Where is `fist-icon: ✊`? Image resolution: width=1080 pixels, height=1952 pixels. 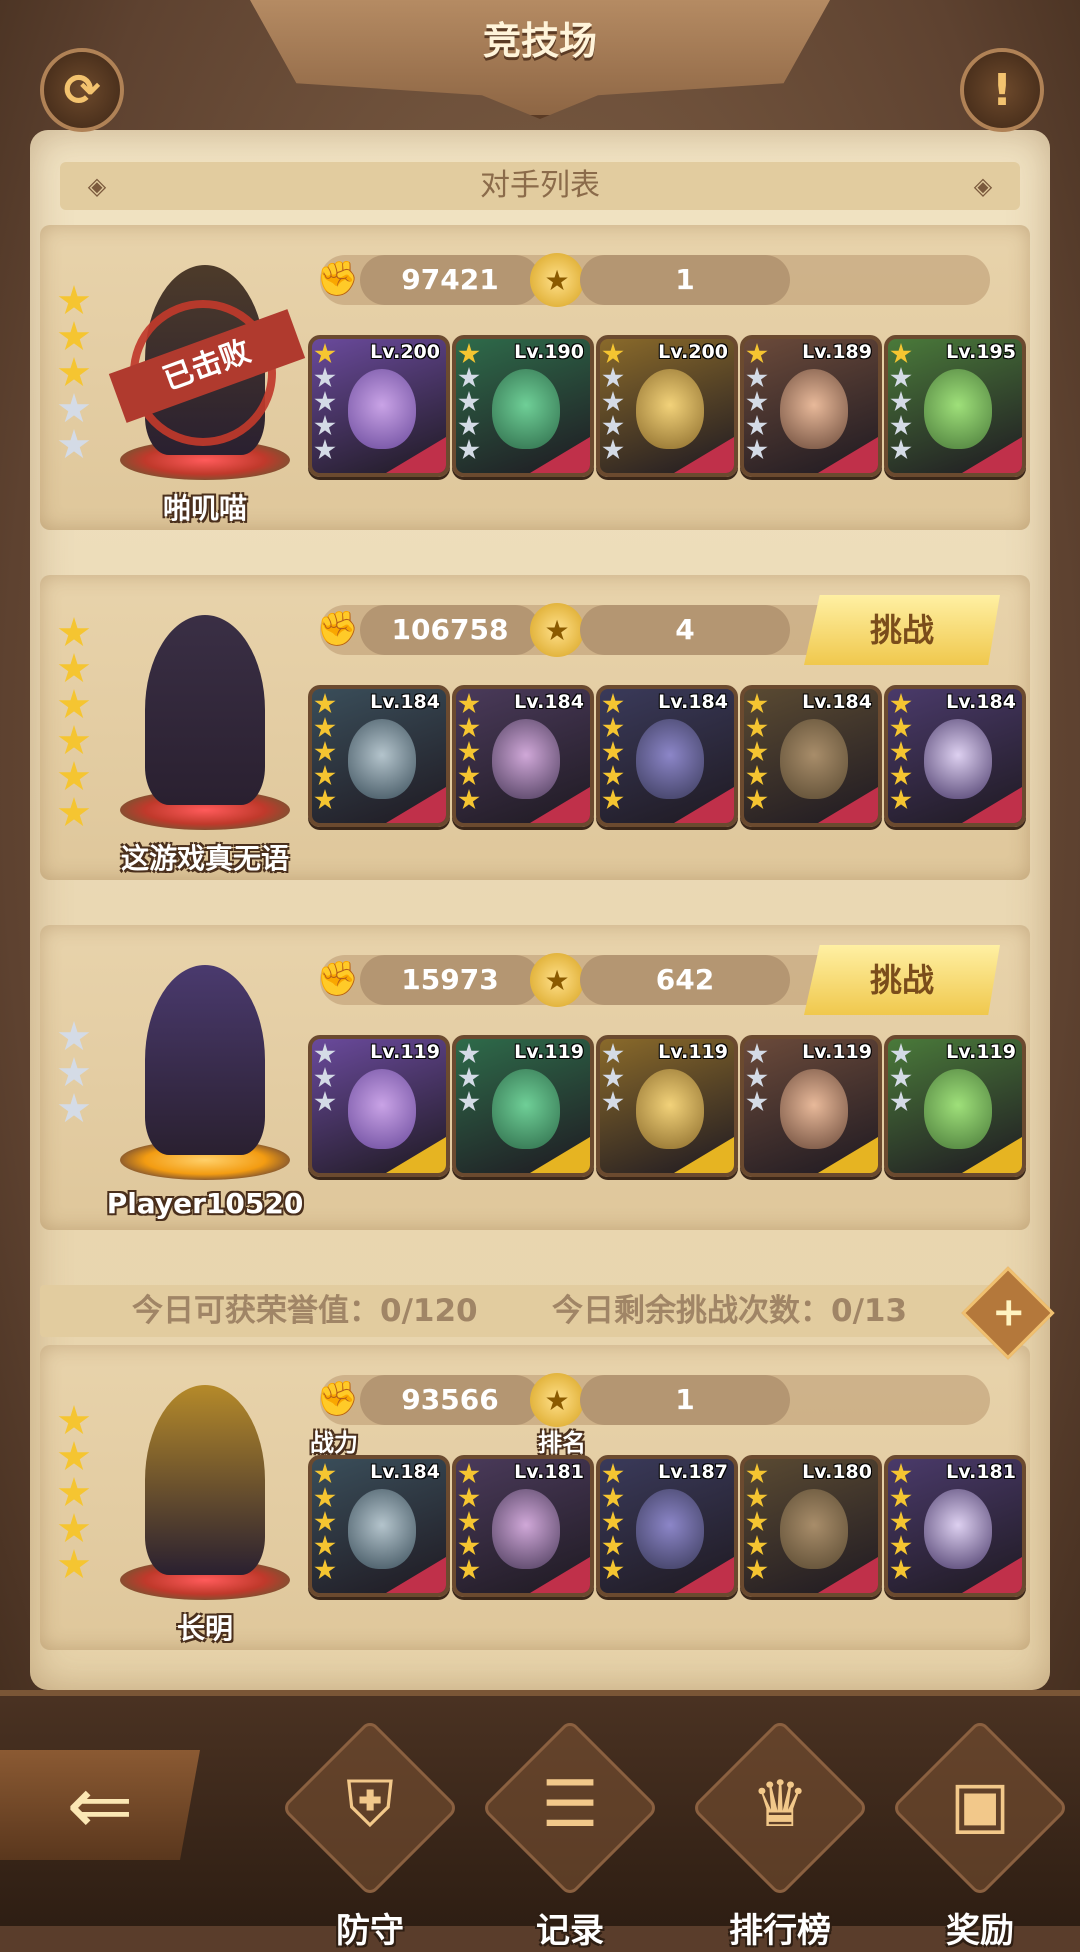 fist-icon: ✊ is located at coordinates (338, 979).